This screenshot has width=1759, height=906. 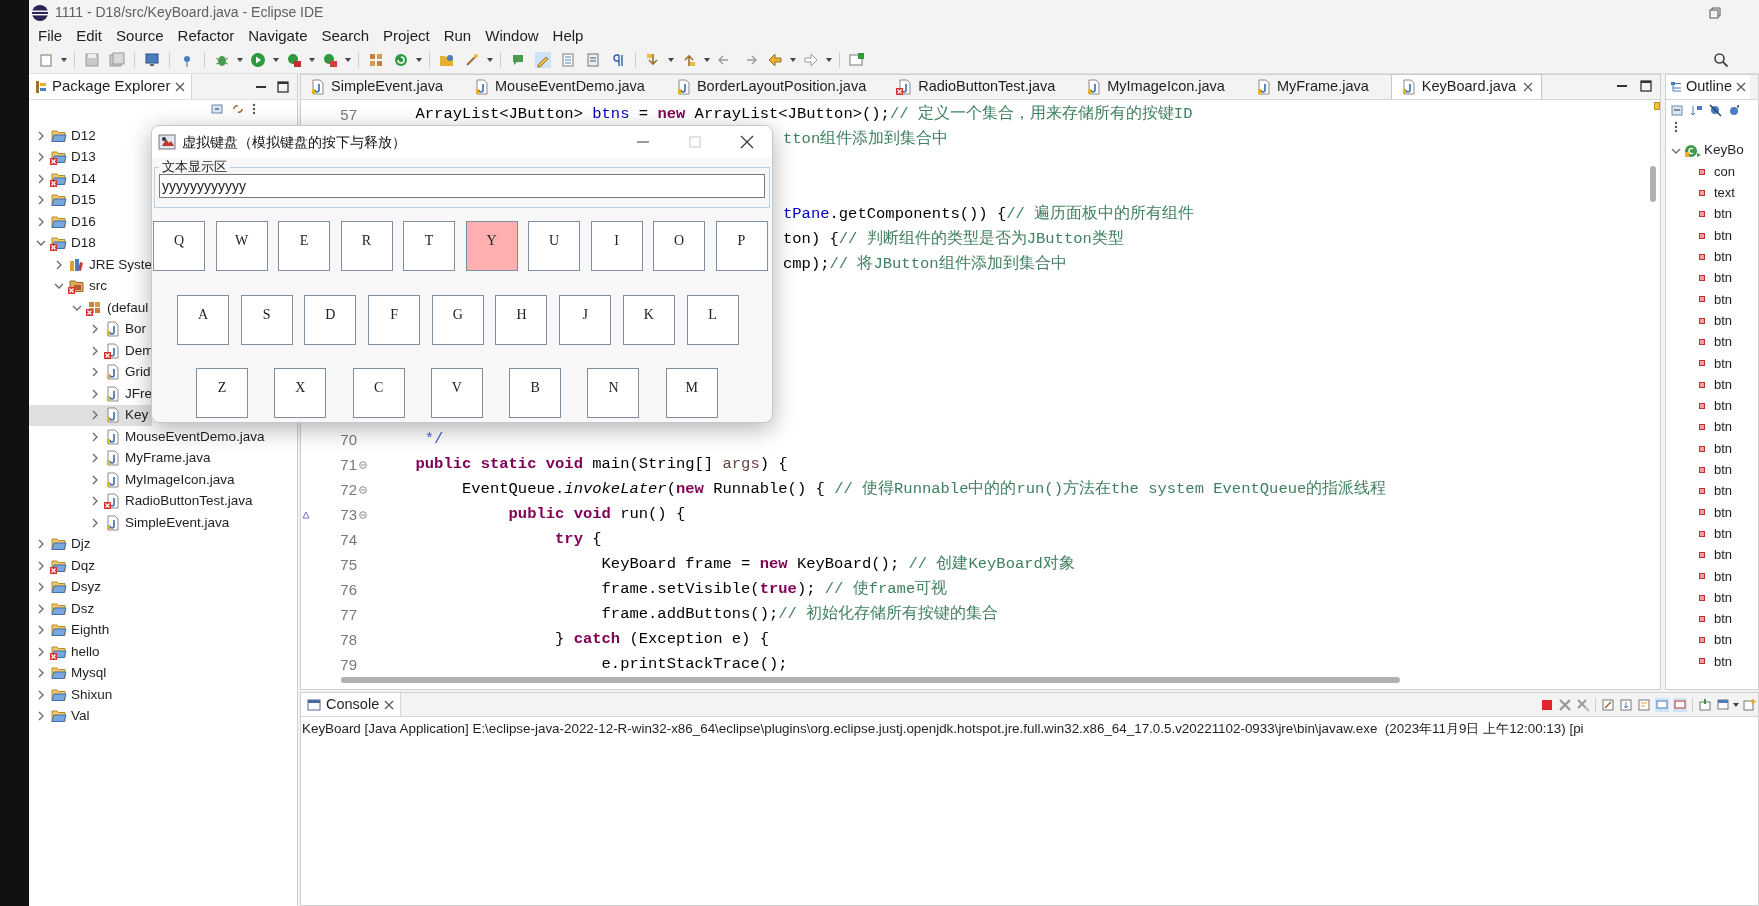 What do you see at coordinates (585, 320) in the screenshot?
I see `keyboard-key: J` at bounding box center [585, 320].